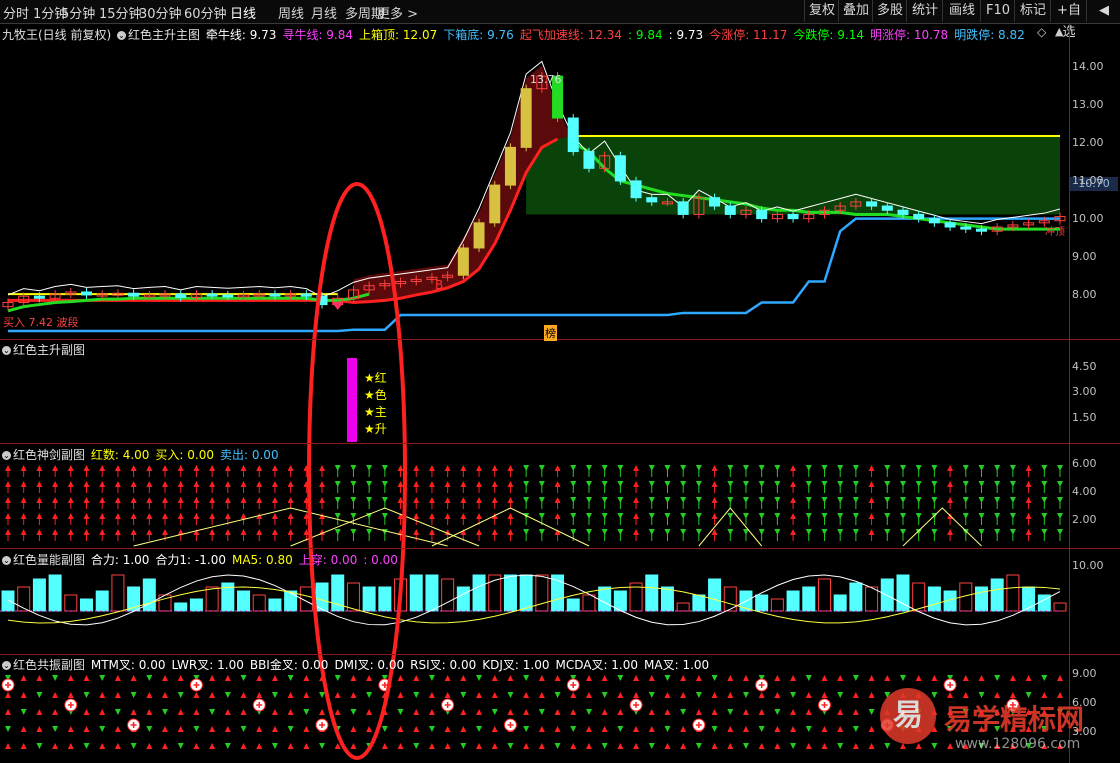  Describe the element at coordinates (49, 455) in the screenshot. I see `sub2-title: 红色神剑副图` at that location.